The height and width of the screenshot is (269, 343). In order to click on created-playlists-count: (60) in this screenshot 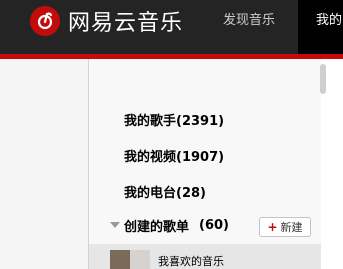, I will do `click(214, 225)`.